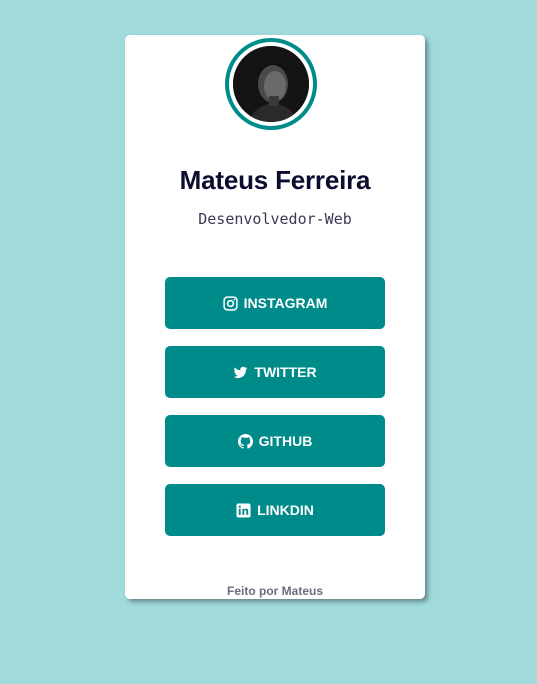 The width and height of the screenshot is (537, 684). I want to click on github-icon, so click(245, 441).